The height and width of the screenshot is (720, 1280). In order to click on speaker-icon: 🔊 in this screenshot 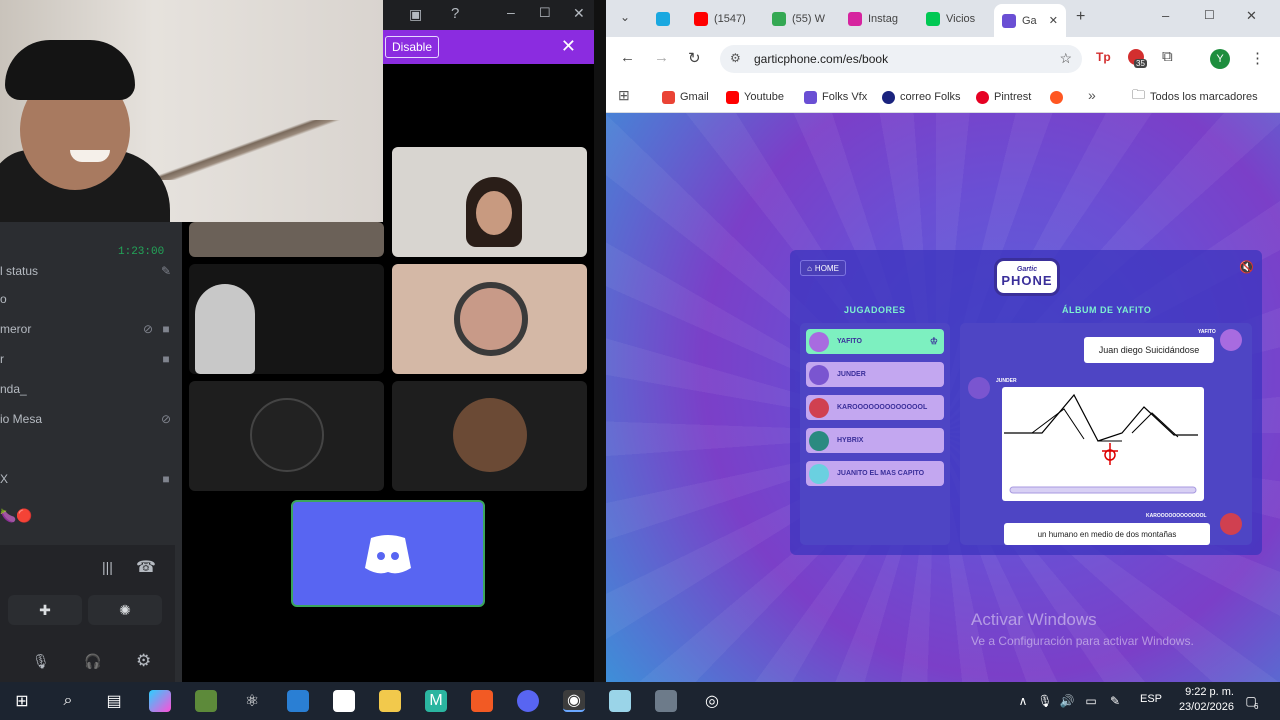, I will do `click(1067, 701)`.